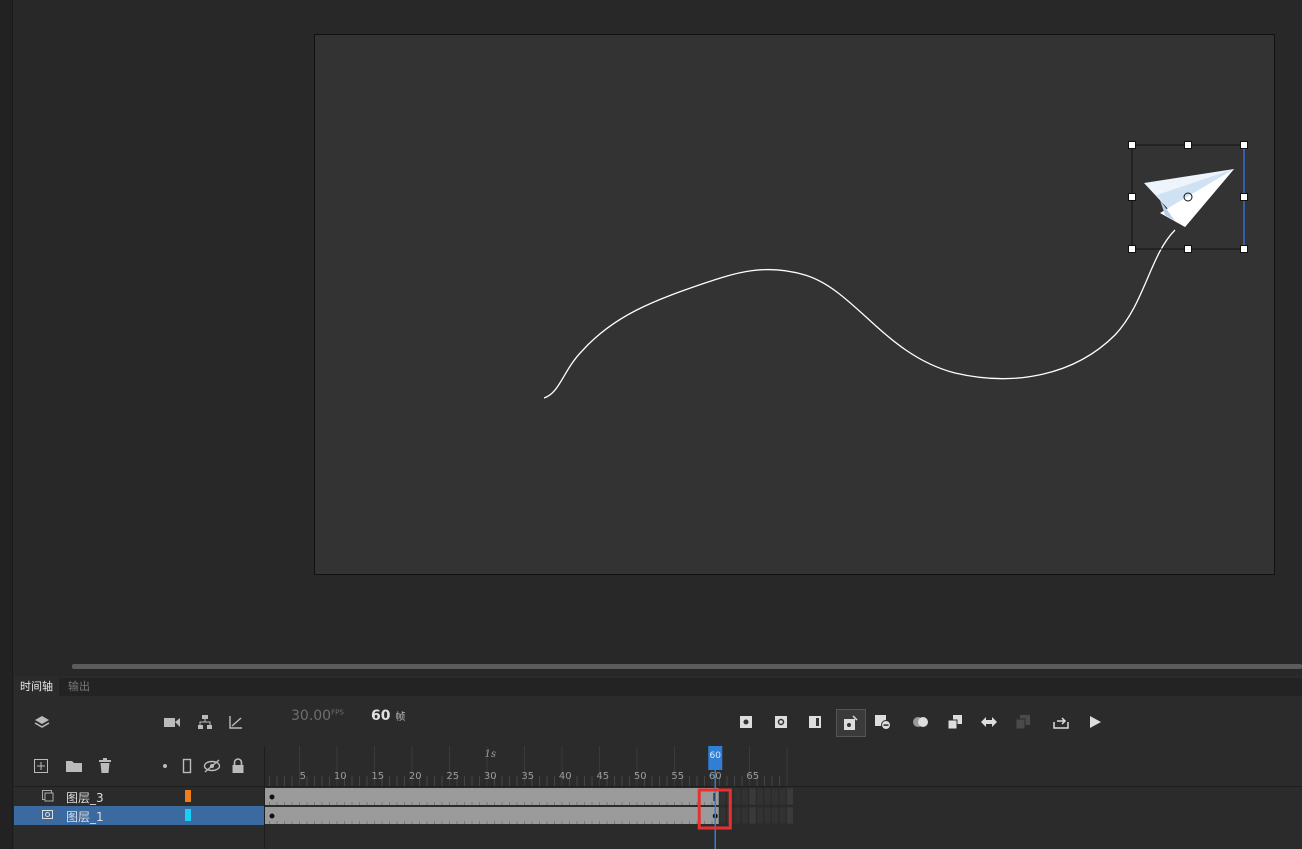 Image resolution: width=1302 pixels, height=849 pixels. Describe the element at coordinates (491, 754) in the screenshot. I see `ruler-second-label: 1s` at that location.